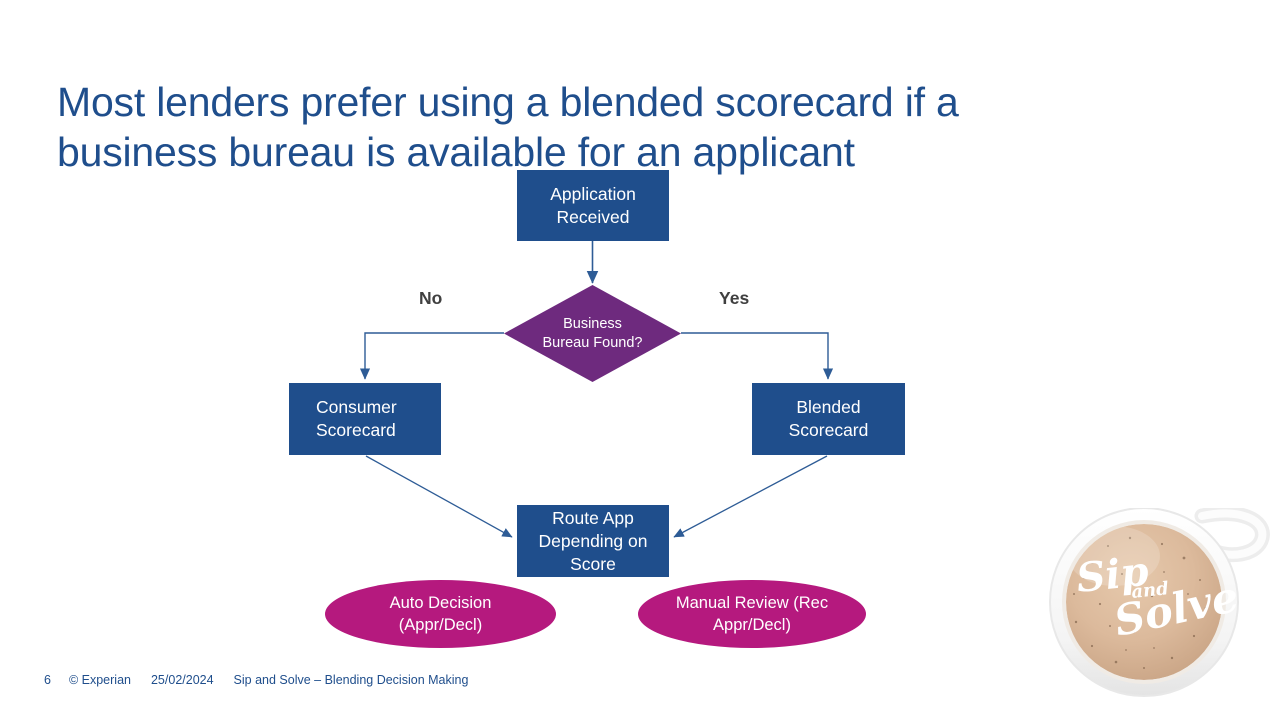 The image size is (1280, 720). I want to click on flow-node-label: Application Received, so click(593, 205).